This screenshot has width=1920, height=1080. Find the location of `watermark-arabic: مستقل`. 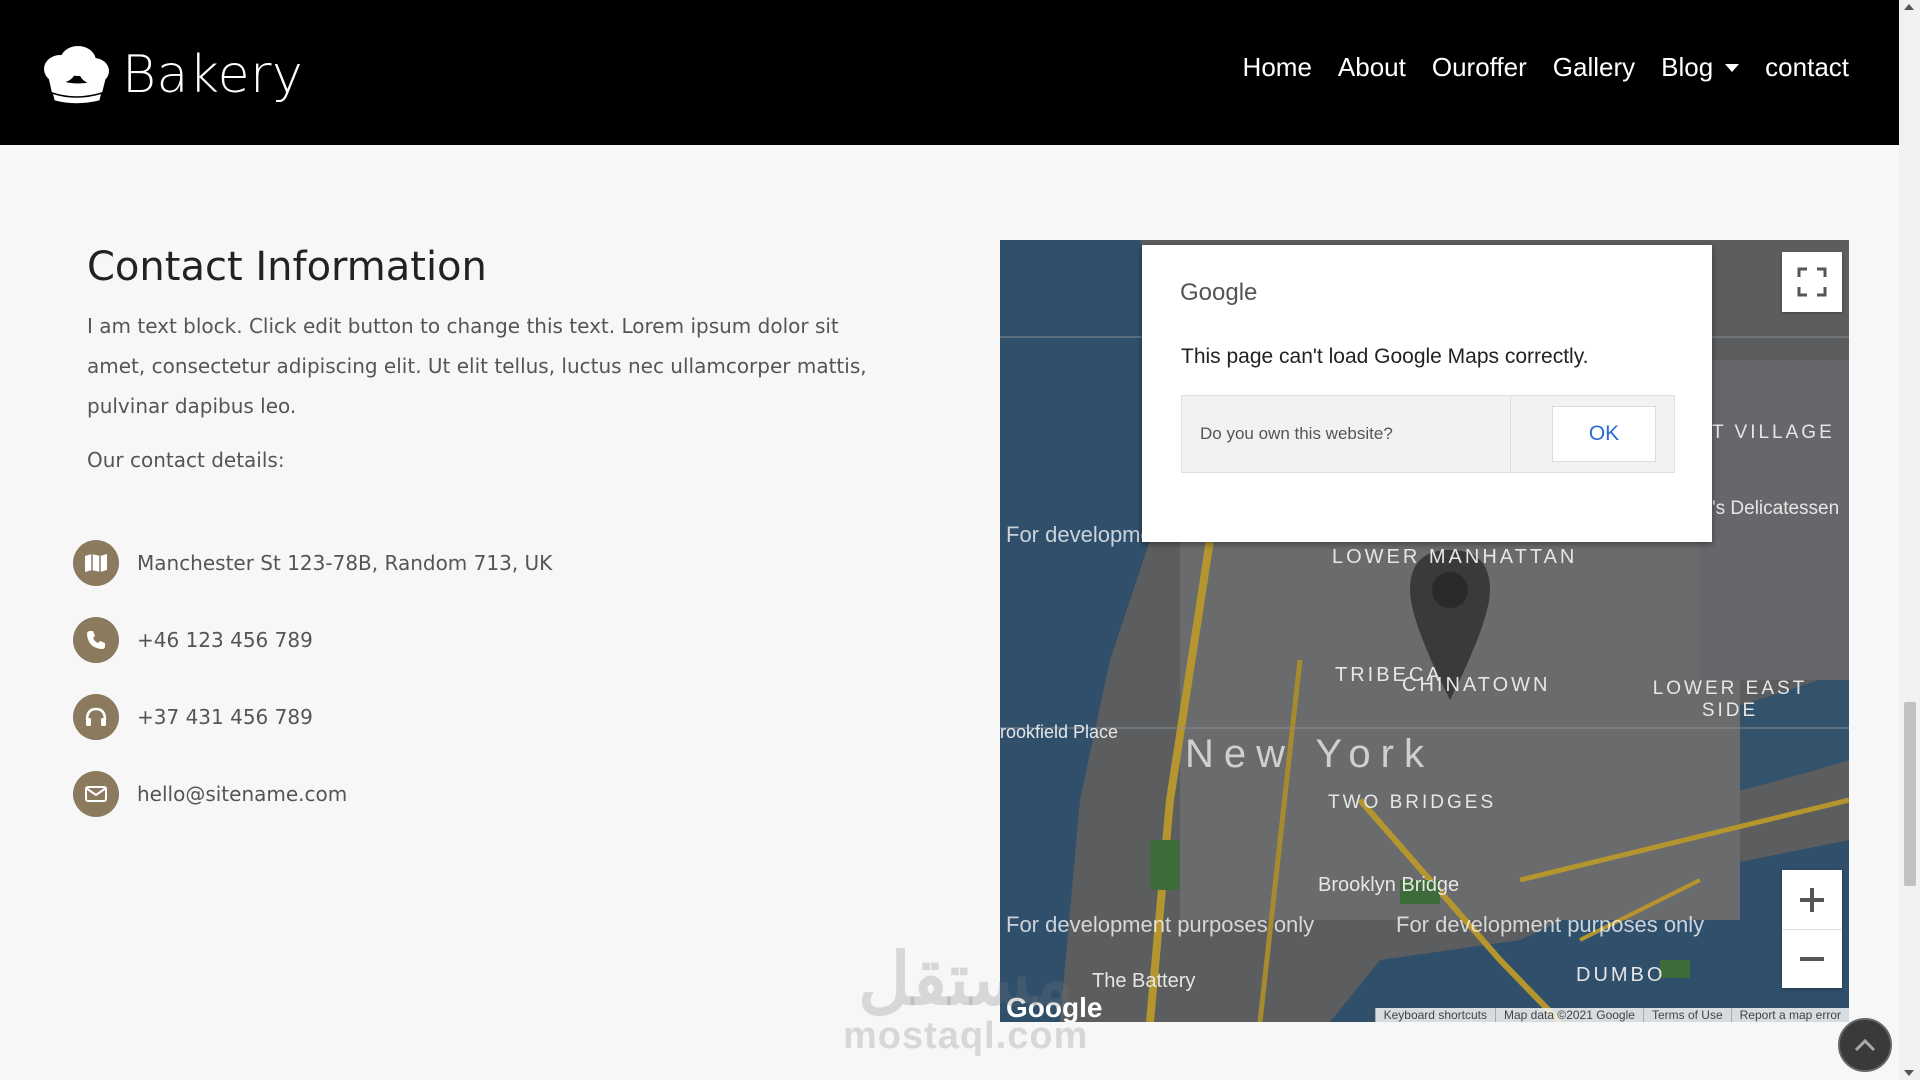

watermark-arabic: مستقل is located at coordinates (965, 980).